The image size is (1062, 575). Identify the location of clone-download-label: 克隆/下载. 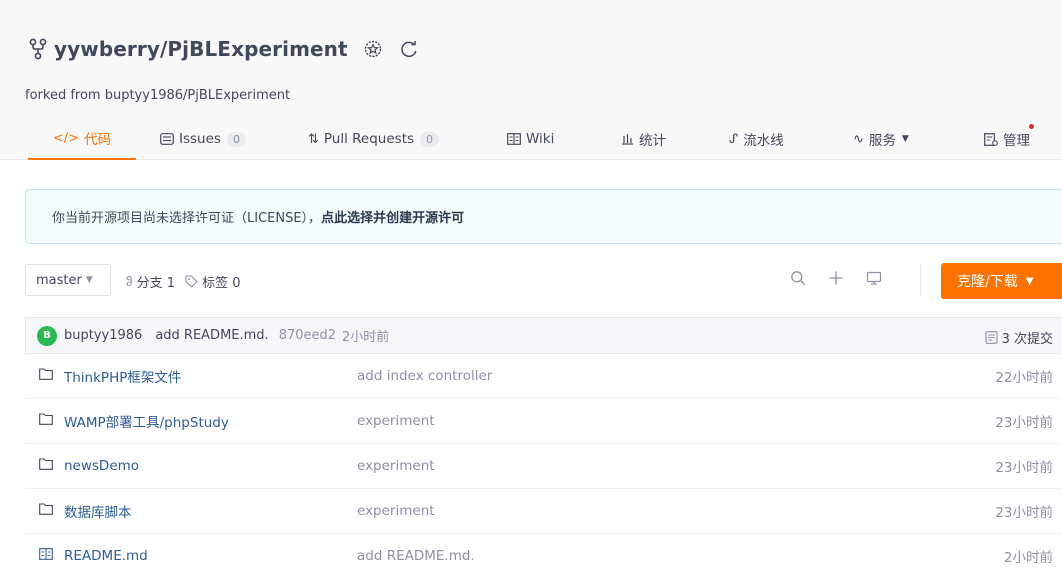
(987, 282).